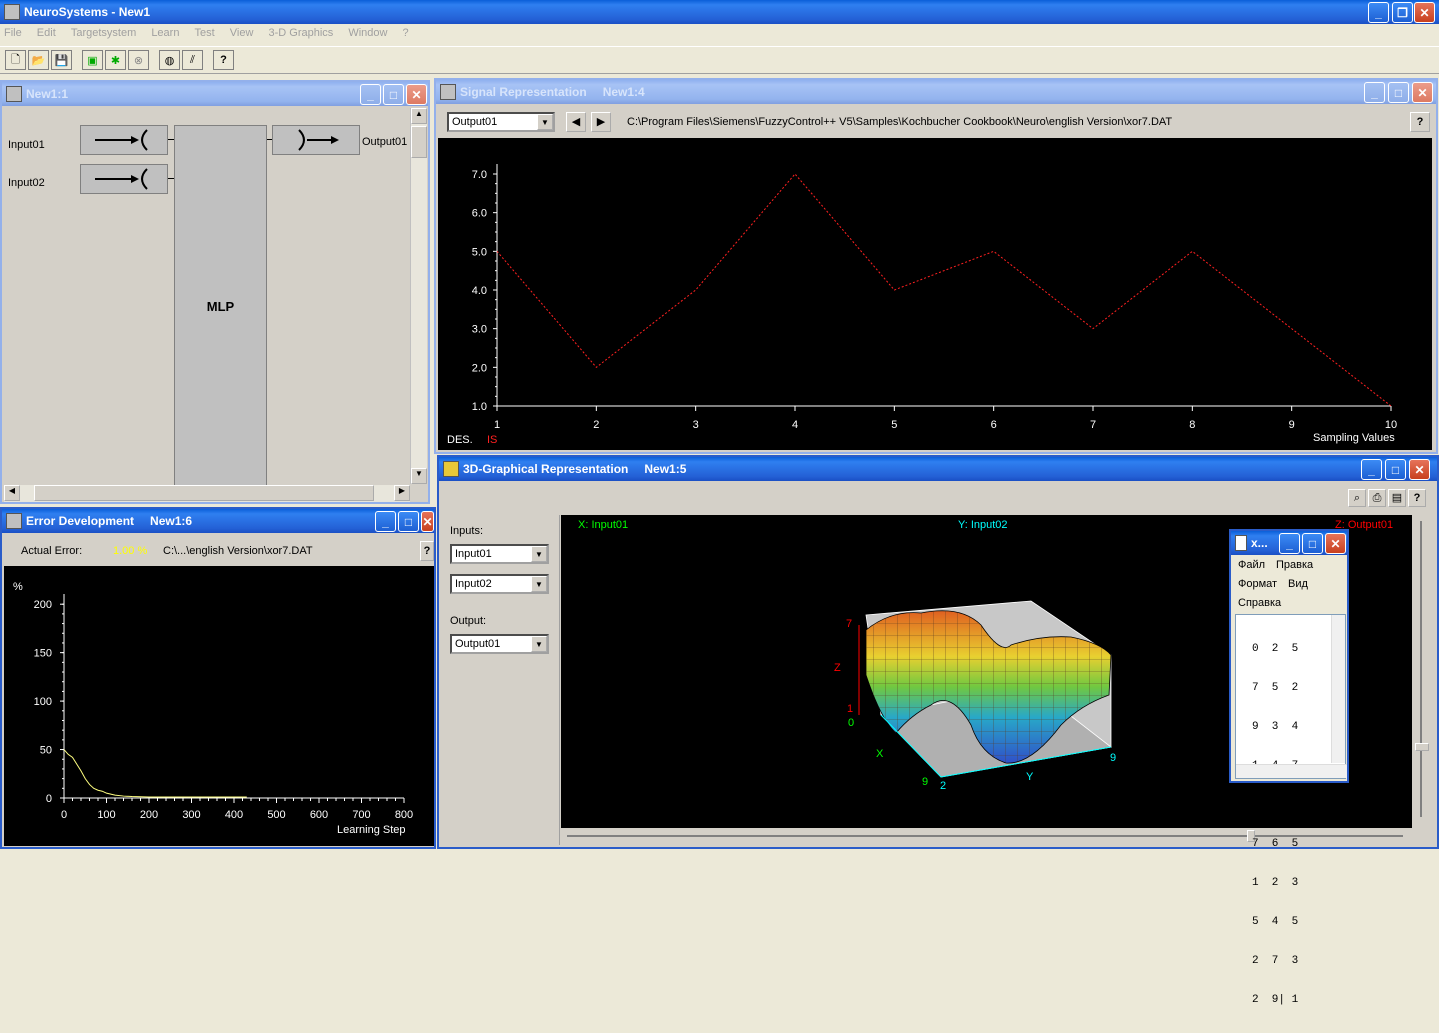  Describe the element at coordinates (1371, 469) in the screenshot. I see `graph3d-minimize-button: _` at that location.